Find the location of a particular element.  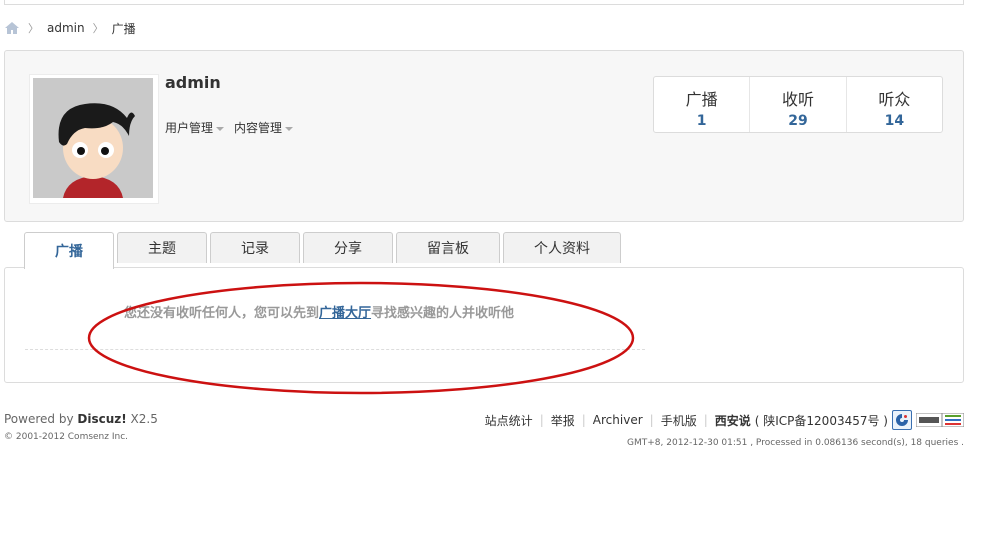

tab-shares: 分享 is located at coordinates (348, 247).